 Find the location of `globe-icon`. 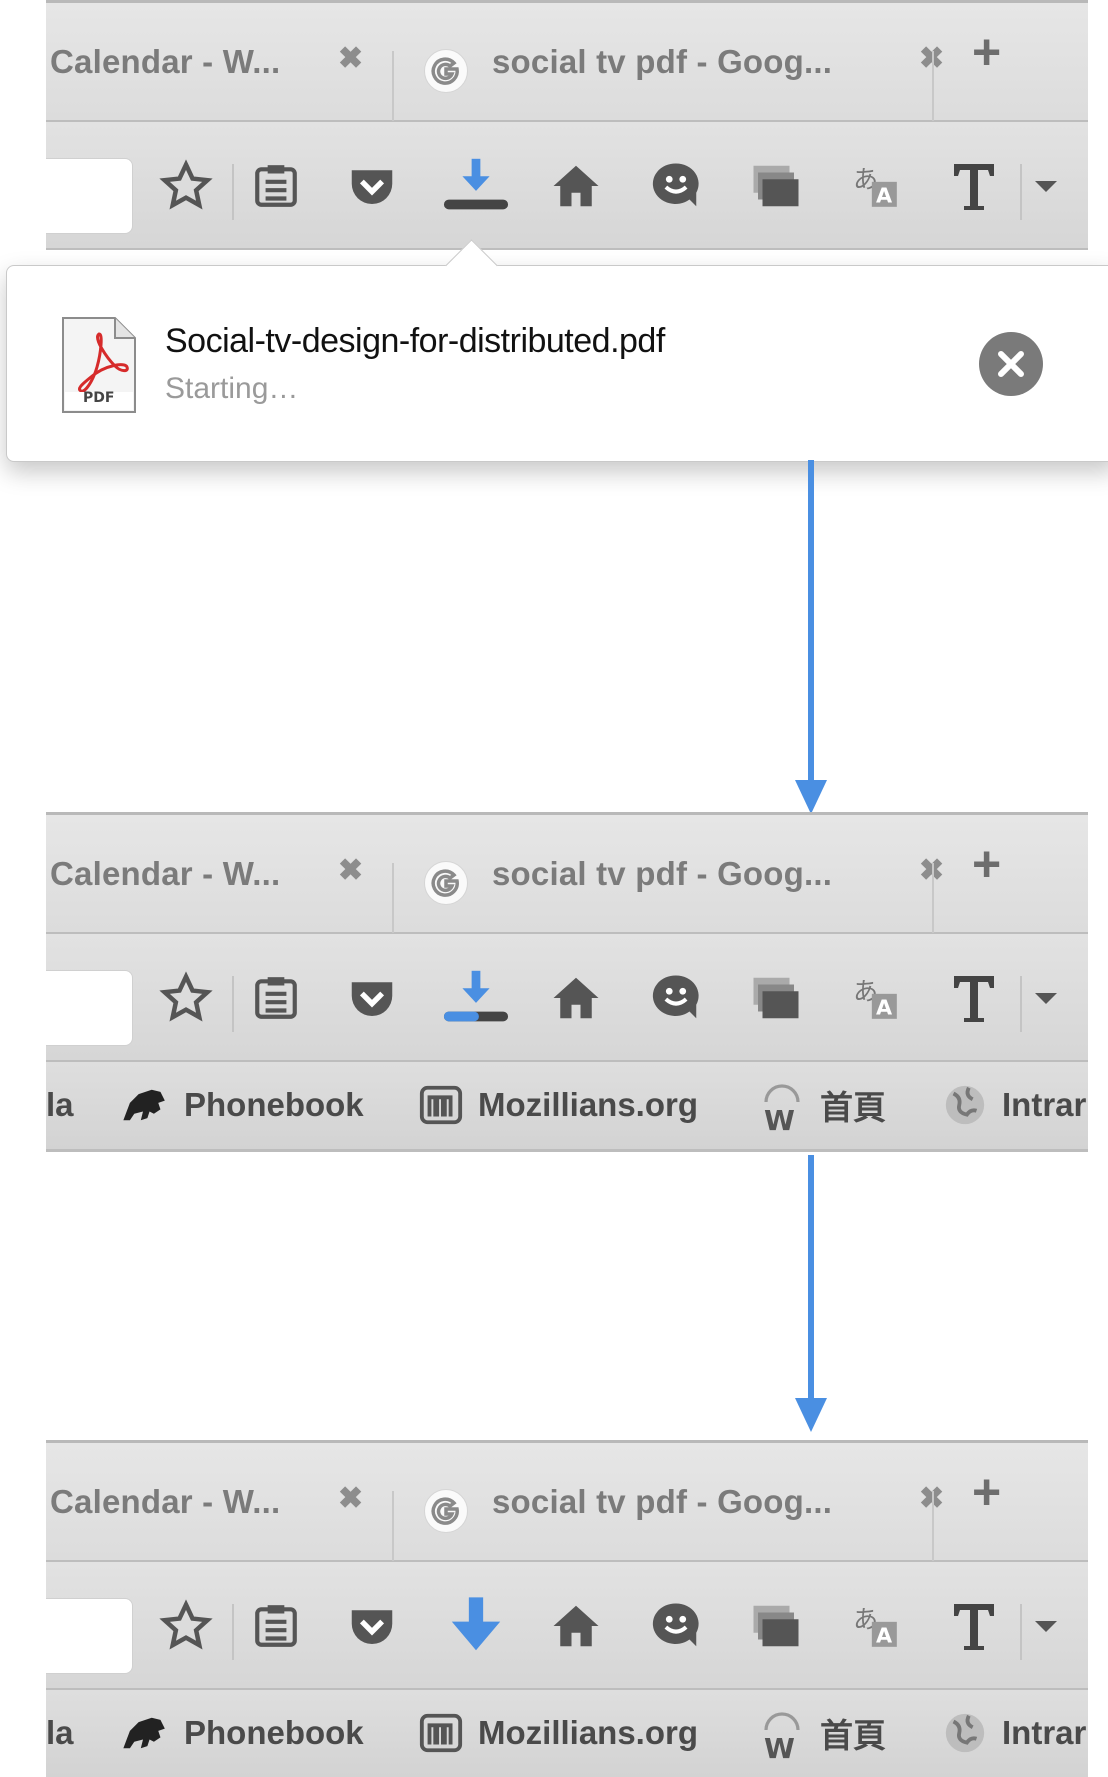

globe-icon is located at coordinates (965, 1733).